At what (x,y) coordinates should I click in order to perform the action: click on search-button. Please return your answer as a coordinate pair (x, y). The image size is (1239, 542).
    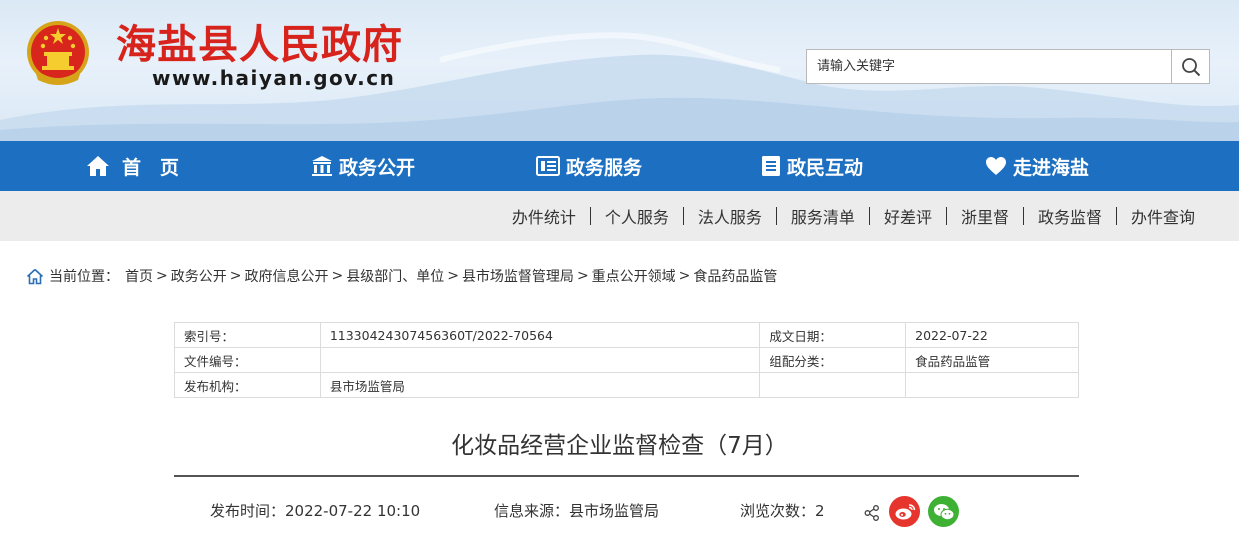
    Looking at the image, I should click on (1190, 66).